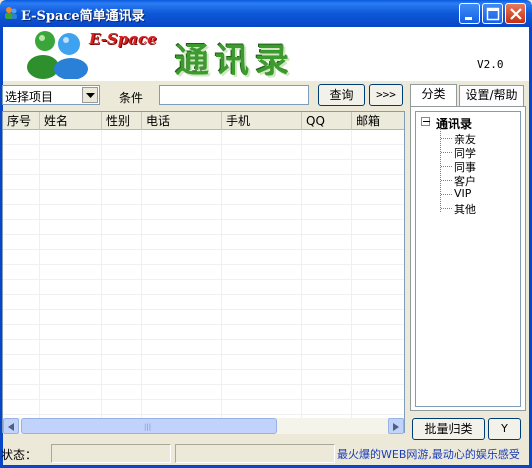  Describe the element at coordinates (71, 121) in the screenshot. I see `column-header-name: 姓名` at that location.